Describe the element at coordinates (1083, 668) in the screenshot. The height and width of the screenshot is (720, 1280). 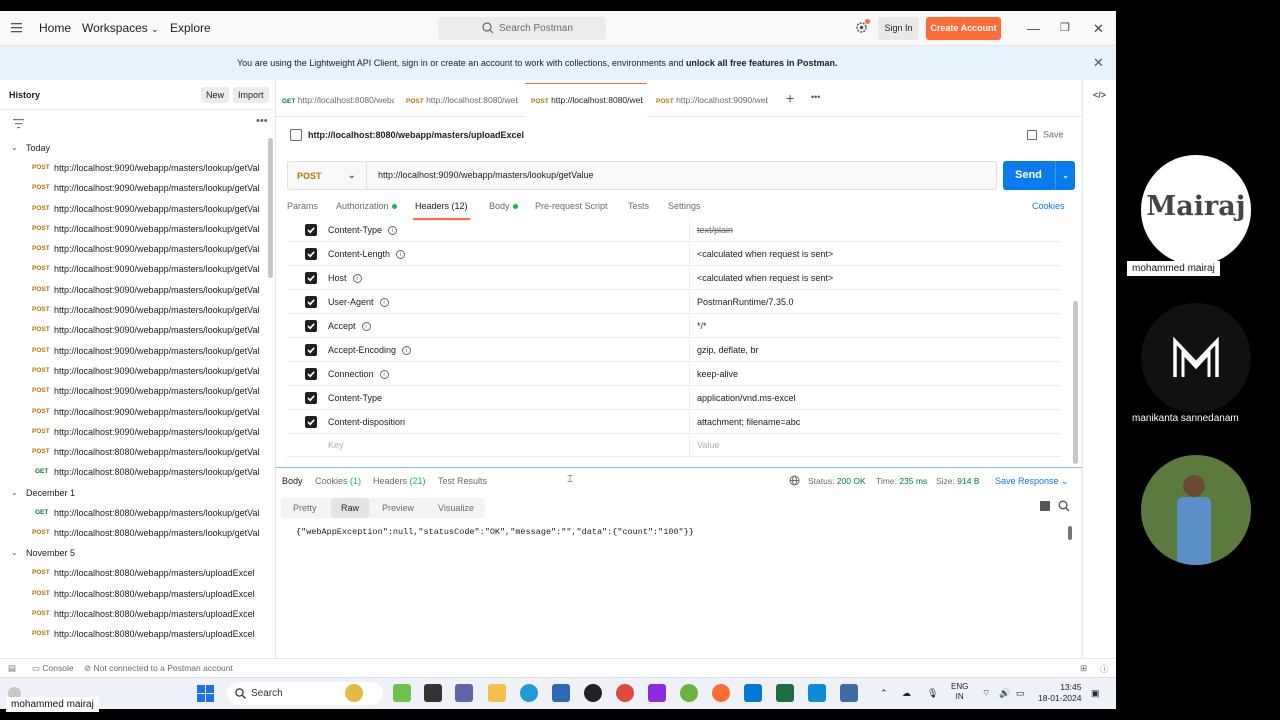
I see `layout-icon: ⊞` at that location.